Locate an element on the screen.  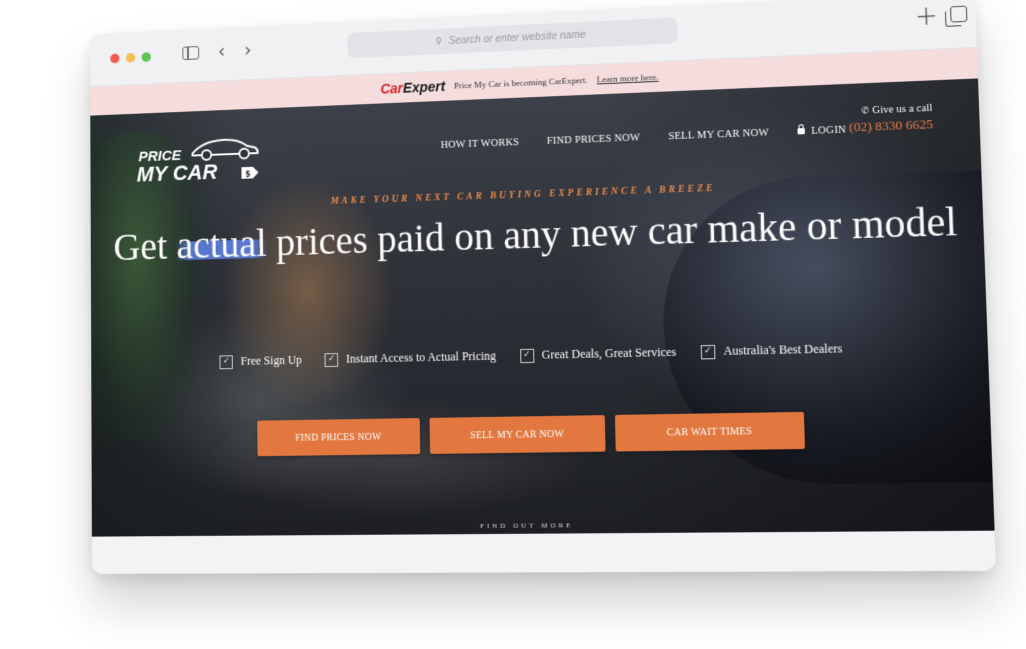
address-placeholder: Search or enter website name is located at coordinates (517, 37).